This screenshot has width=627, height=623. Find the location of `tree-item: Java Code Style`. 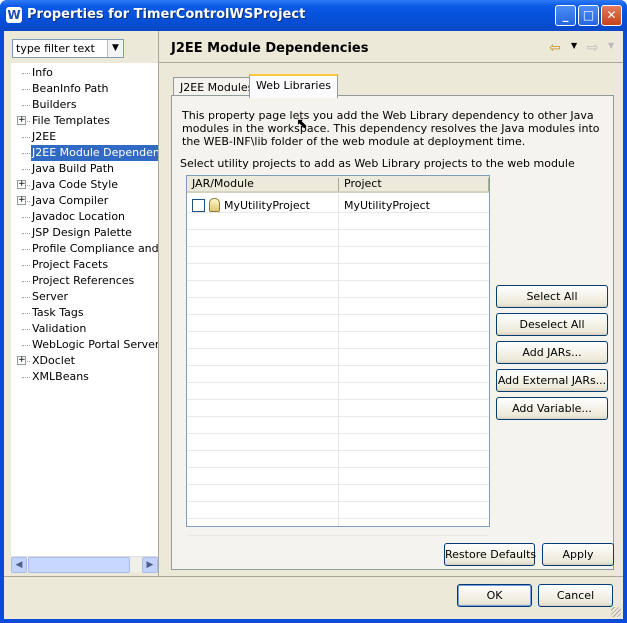

tree-item: Java Code Style is located at coordinates (75, 185).